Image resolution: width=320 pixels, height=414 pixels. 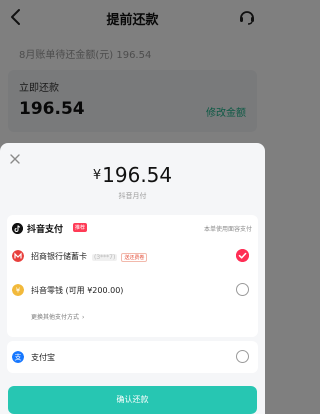 I want to click on douyin-logo-icon, so click(x=17, y=228).